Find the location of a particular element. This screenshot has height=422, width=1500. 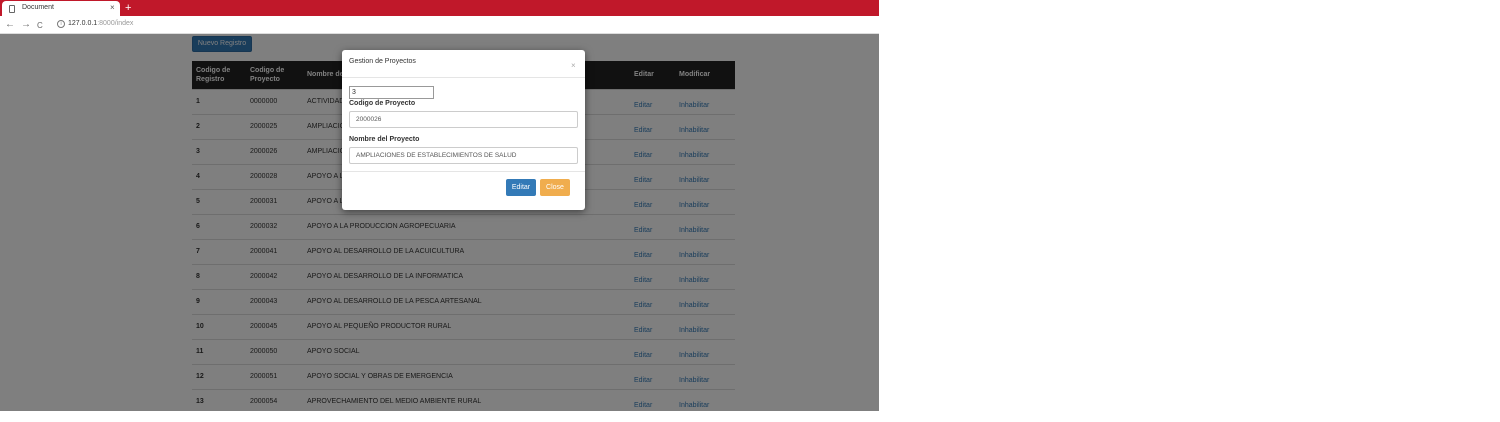

browser-tab: Document × is located at coordinates (61, 8).